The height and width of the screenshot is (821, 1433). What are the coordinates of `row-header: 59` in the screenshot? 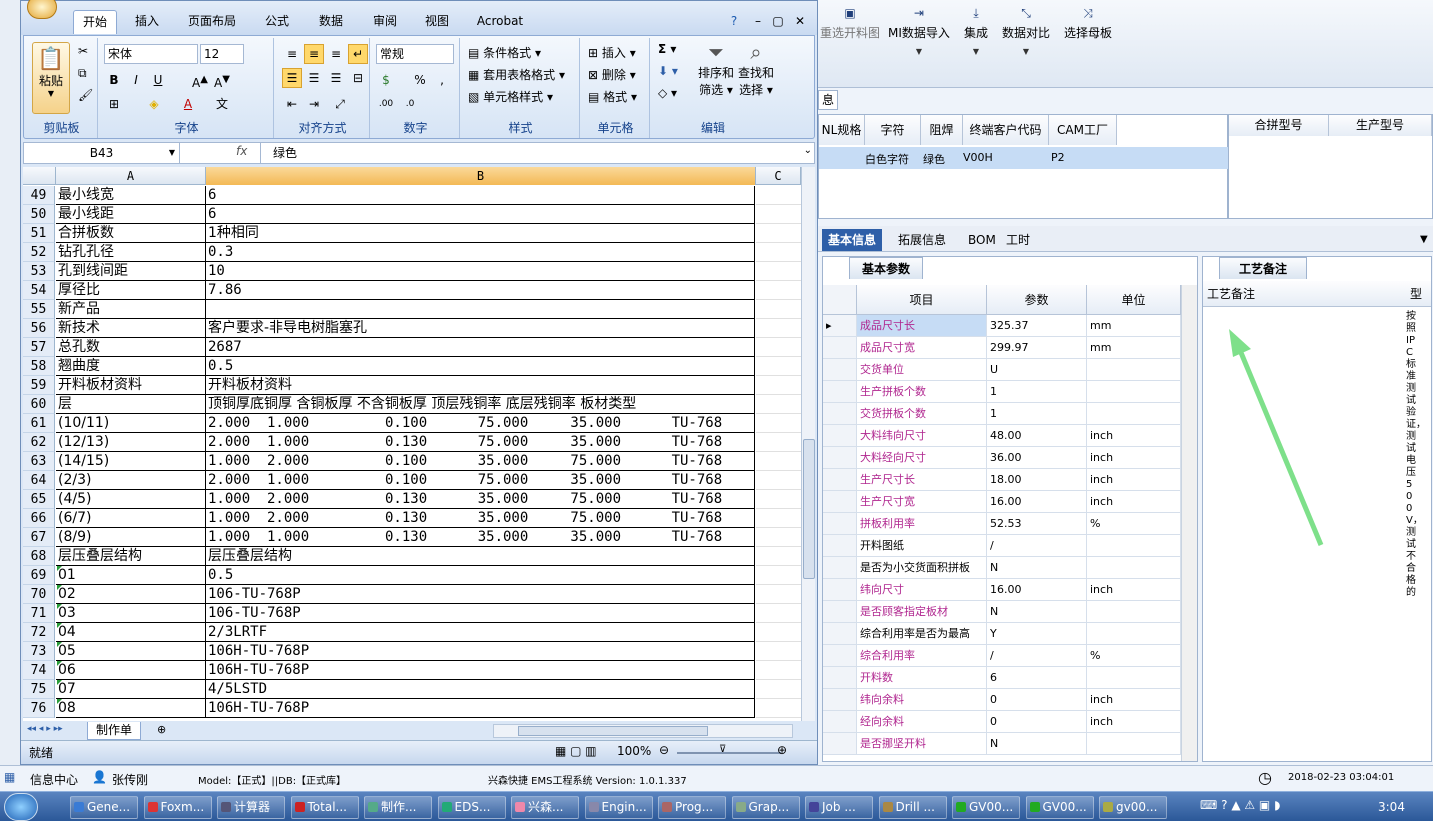 It's located at (39, 385).